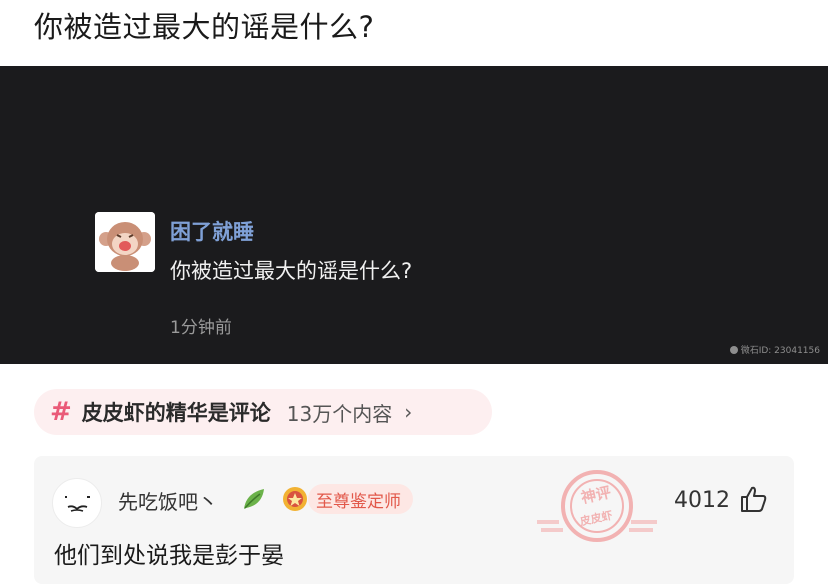  Describe the element at coordinates (204, 27) in the screenshot. I see `page-title: 你被造过最大的谣是什么?` at that location.